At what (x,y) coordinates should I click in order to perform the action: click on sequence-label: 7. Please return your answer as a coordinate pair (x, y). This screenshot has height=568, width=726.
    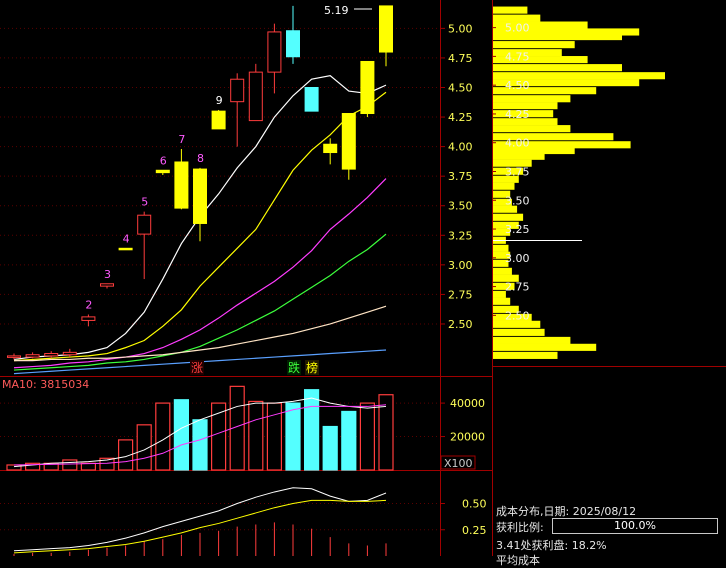
    Looking at the image, I should click on (181, 139).